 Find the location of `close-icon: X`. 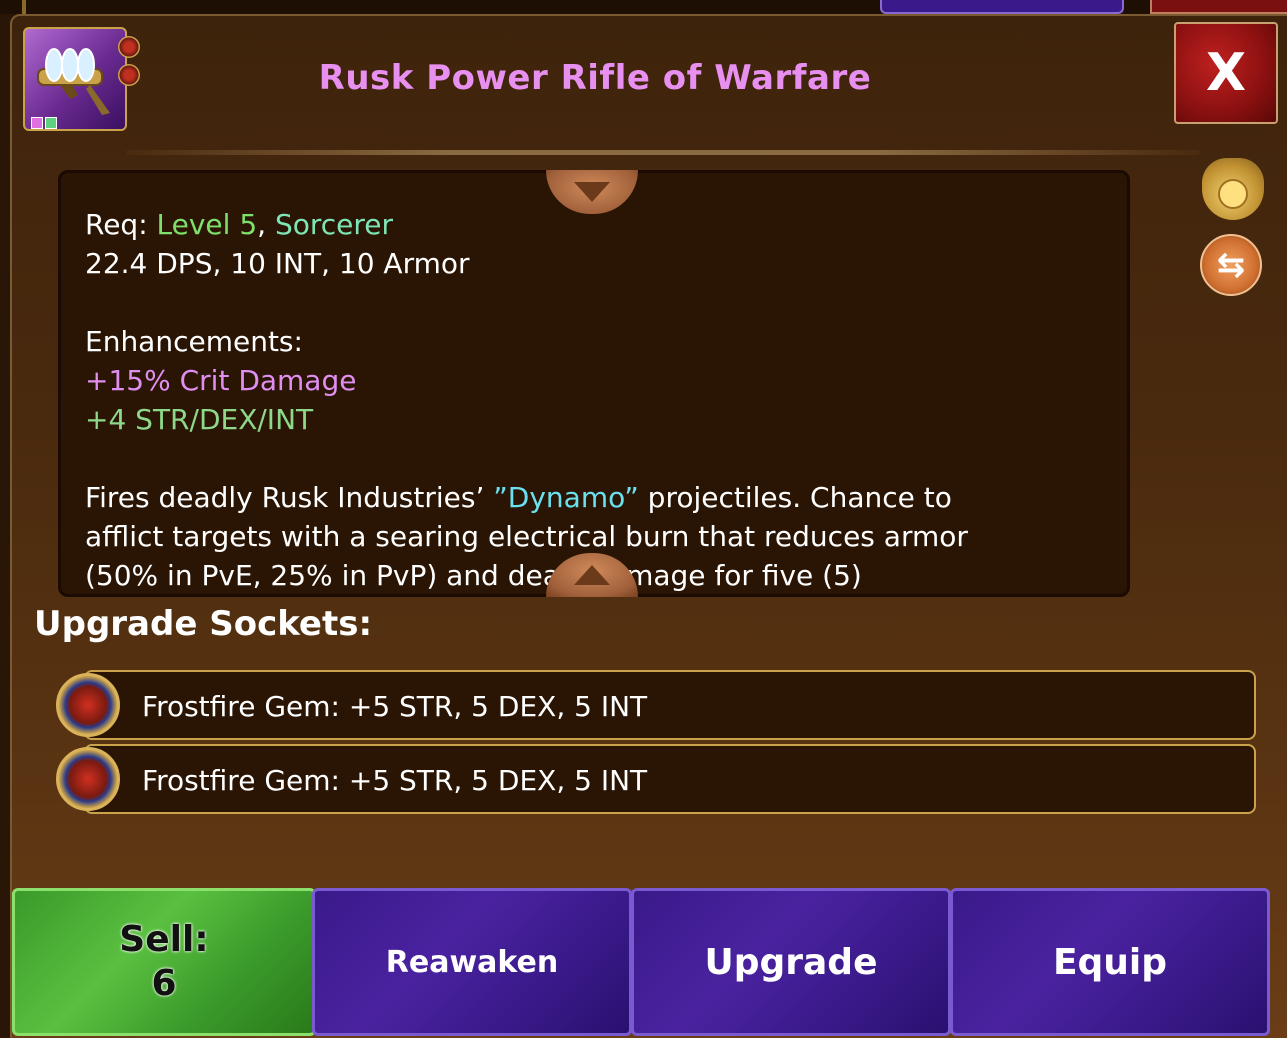

close-icon: X is located at coordinates (1226, 73).